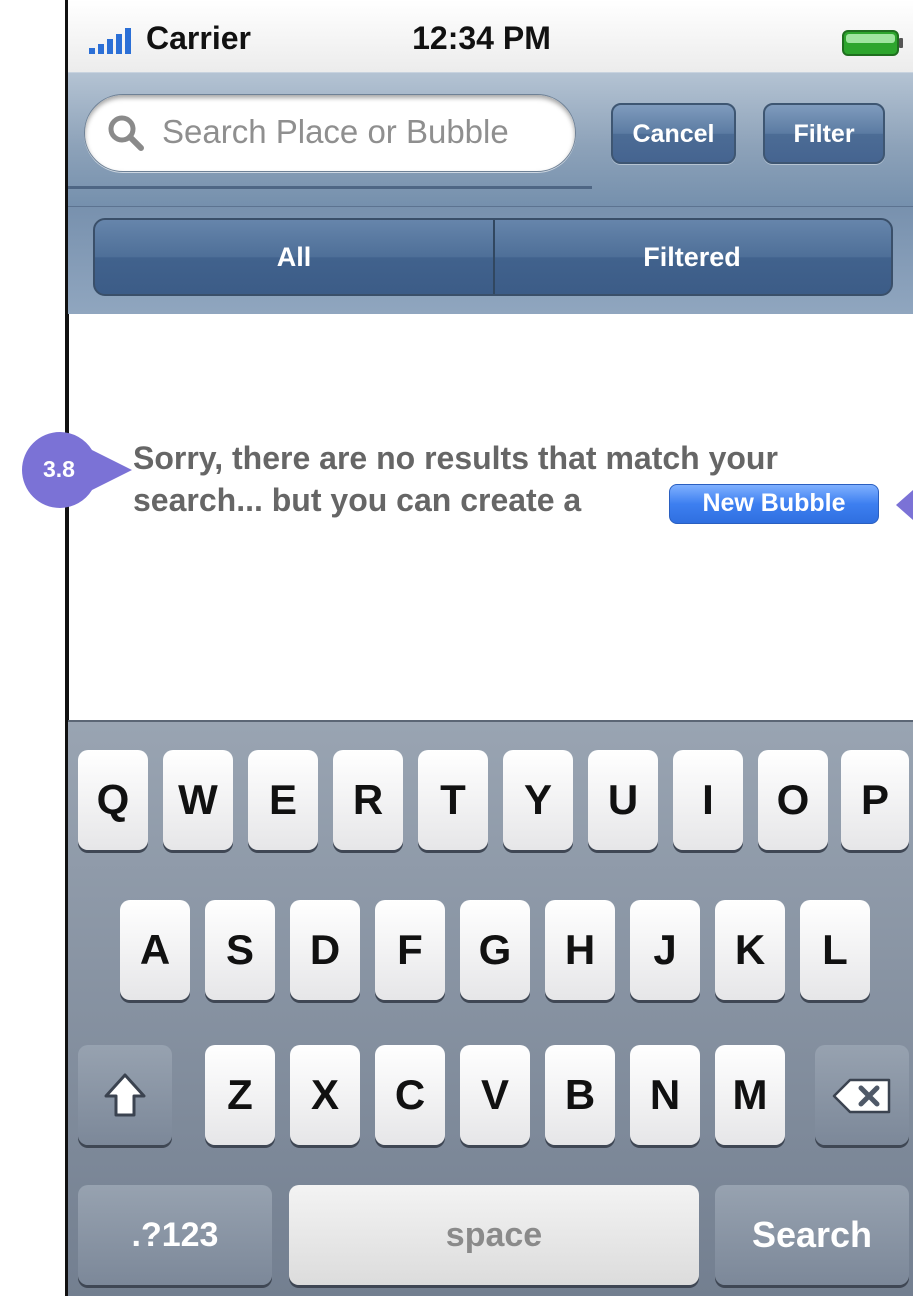  Describe the element at coordinates (495, 950) in the screenshot. I see `key-g: G` at that location.